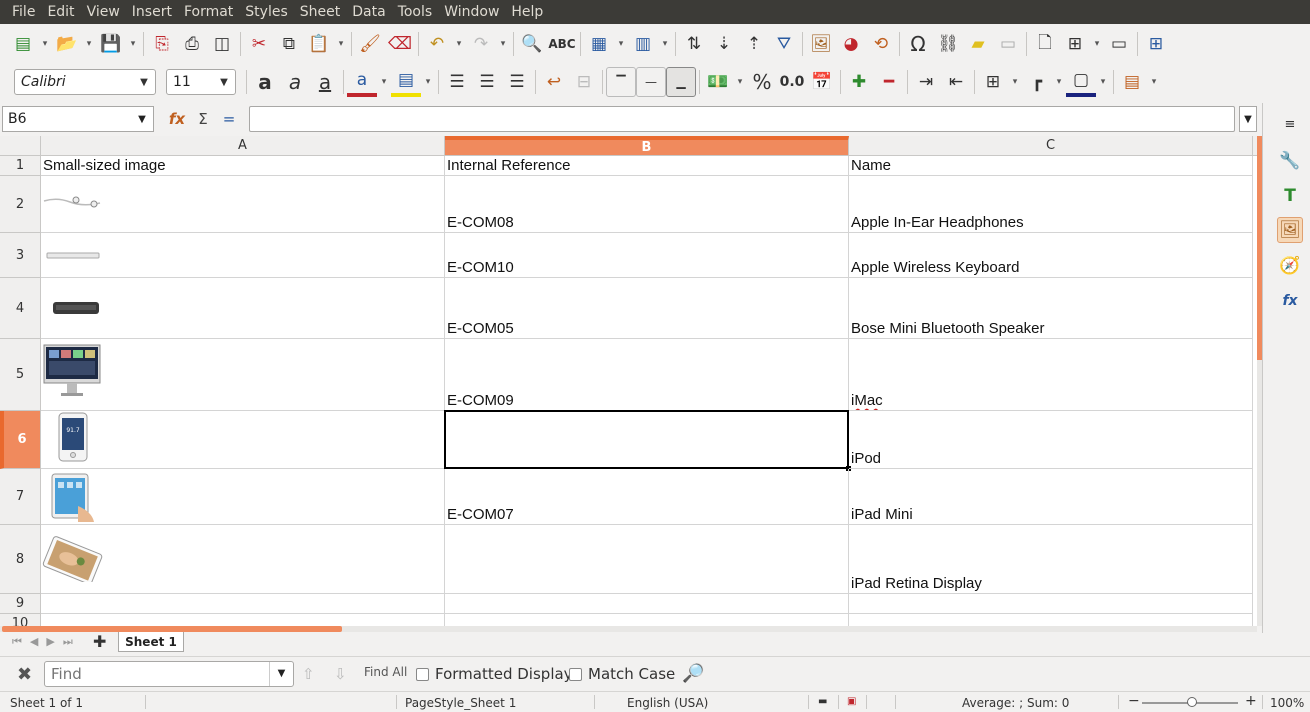 This screenshot has width=1310, height=712. I want to click on chevron-down-icon: ▼, so click(224, 82).